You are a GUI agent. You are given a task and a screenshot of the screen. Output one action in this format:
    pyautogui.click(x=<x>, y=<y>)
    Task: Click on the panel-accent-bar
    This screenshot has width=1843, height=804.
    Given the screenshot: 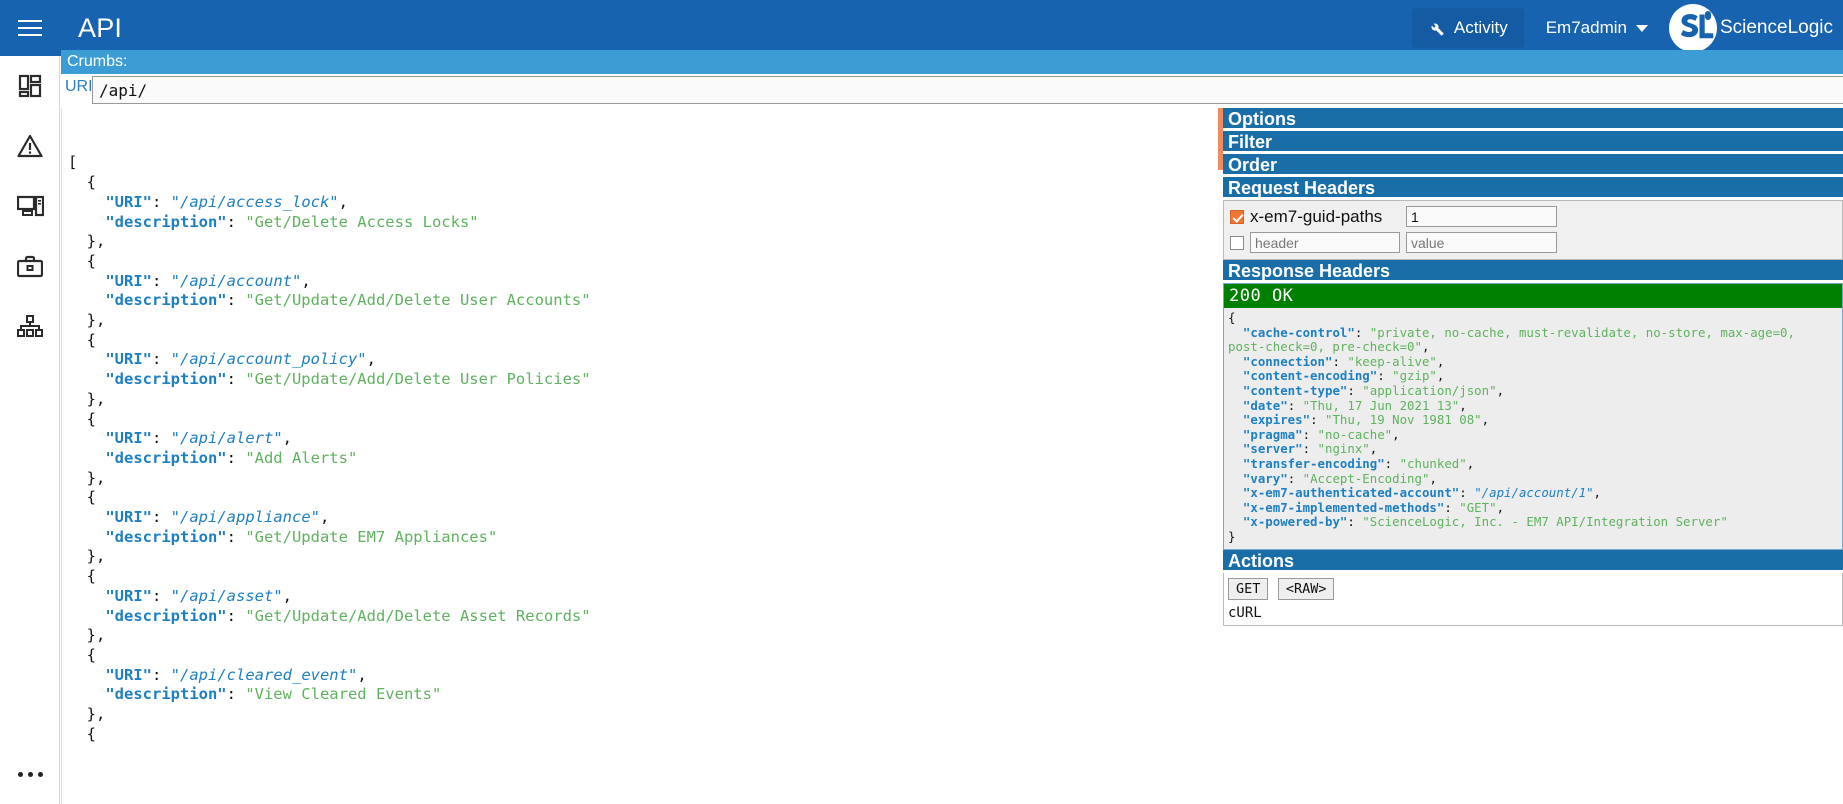 What is the action you would take?
    pyautogui.click(x=1220, y=139)
    